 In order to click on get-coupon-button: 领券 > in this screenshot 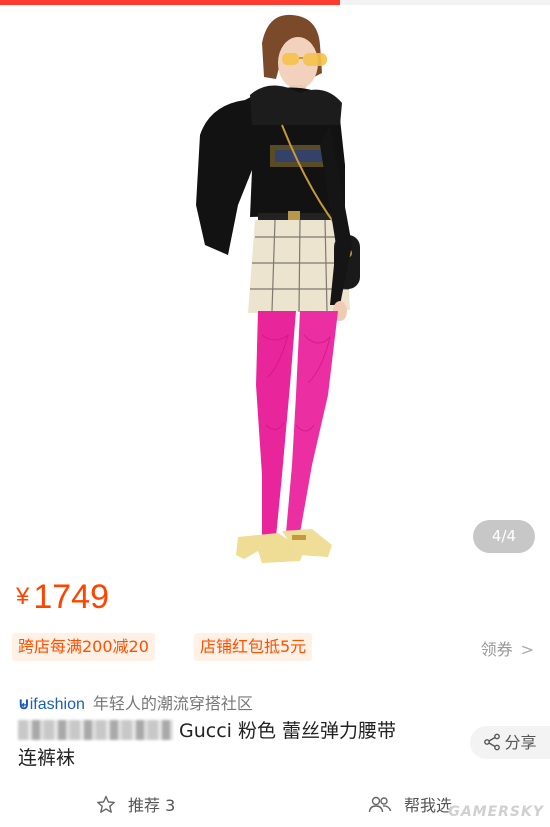, I will do `click(507, 648)`.